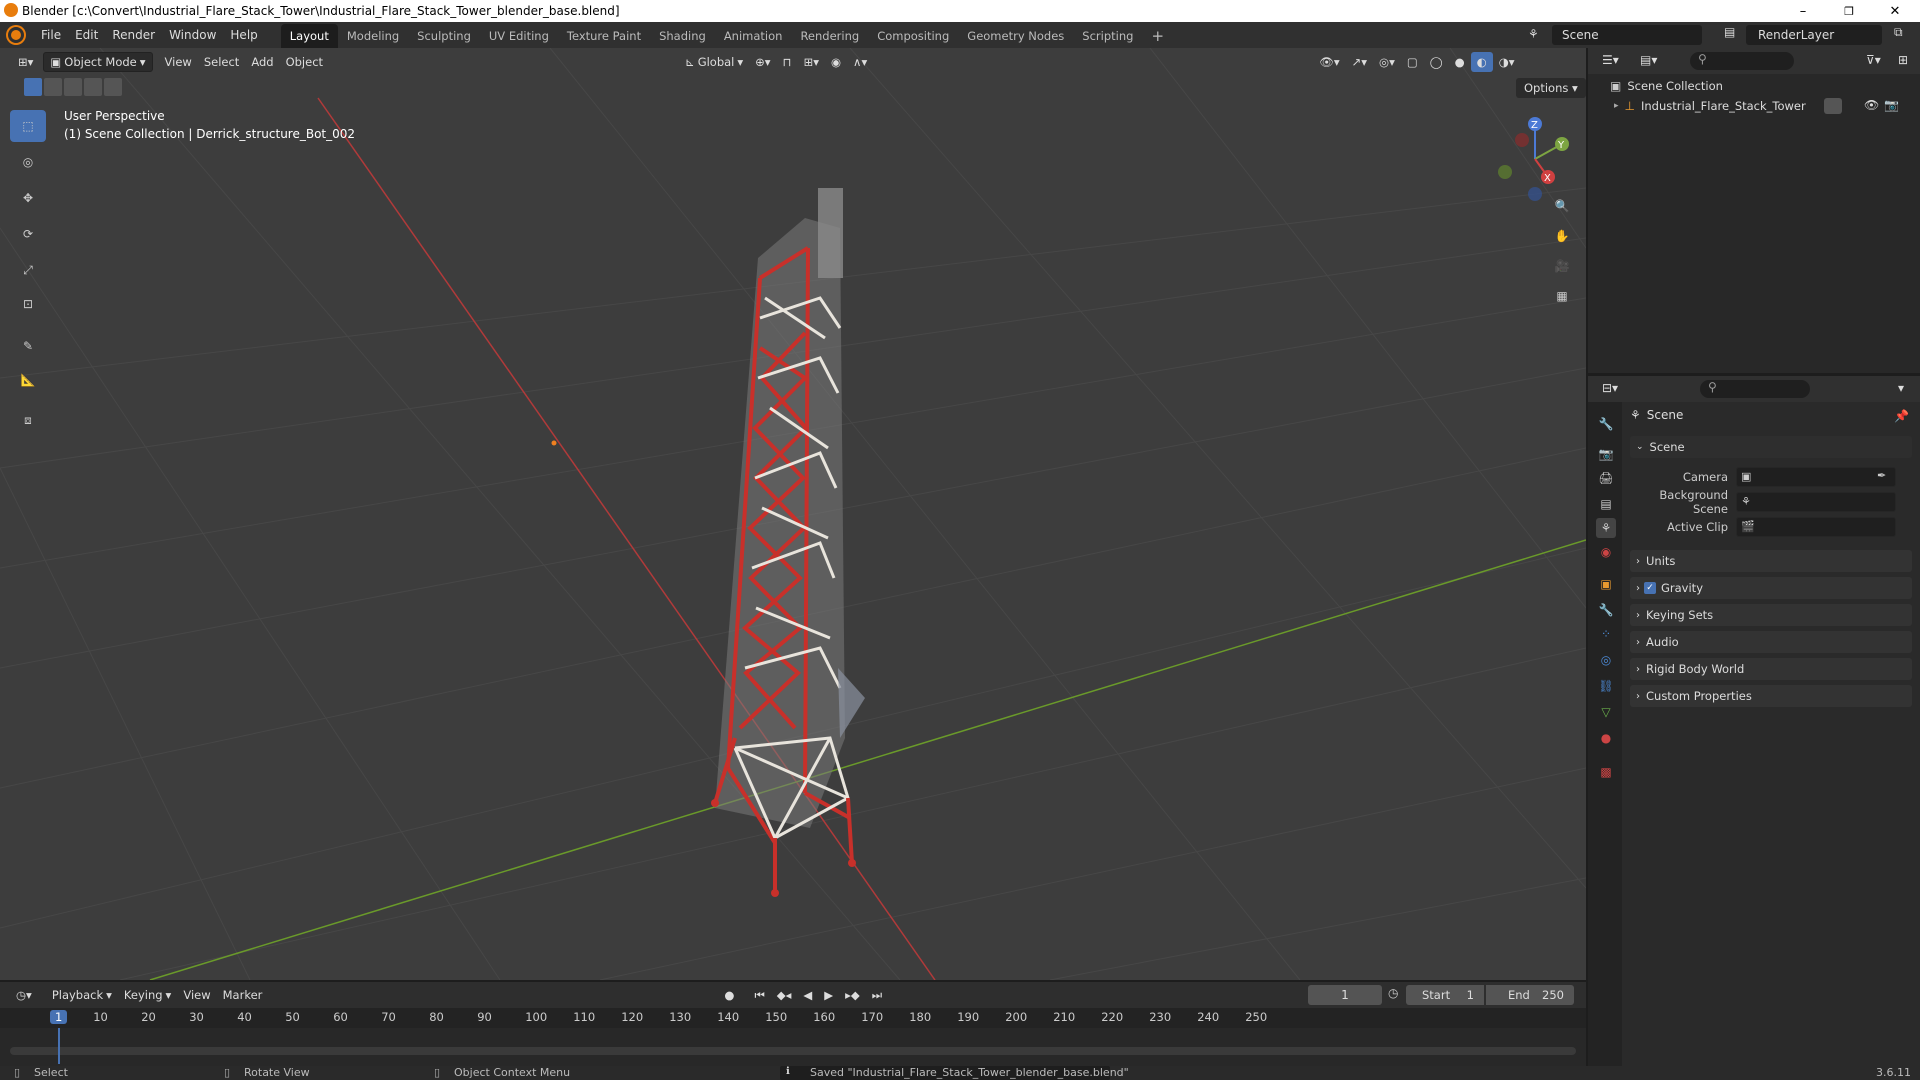  What do you see at coordinates (811, 62) in the screenshot?
I see `snap-target-icon: ⊞▾` at bounding box center [811, 62].